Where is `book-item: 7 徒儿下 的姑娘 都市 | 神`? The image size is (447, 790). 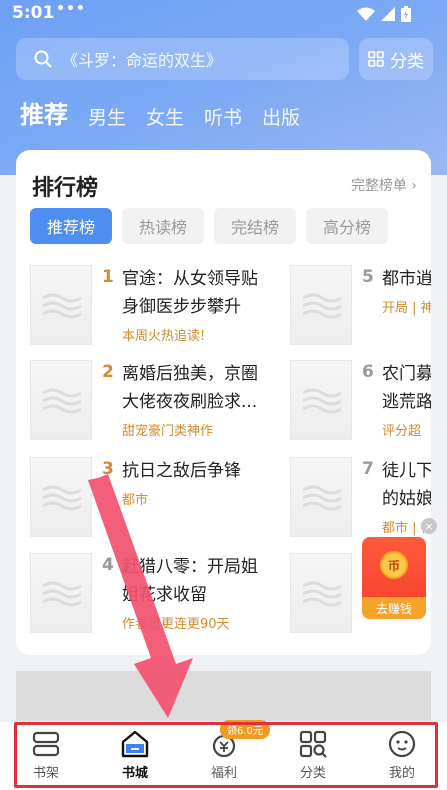 book-item: 7 徒儿下 的姑娘 都市 | 神 is located at coordinates (360, 497).